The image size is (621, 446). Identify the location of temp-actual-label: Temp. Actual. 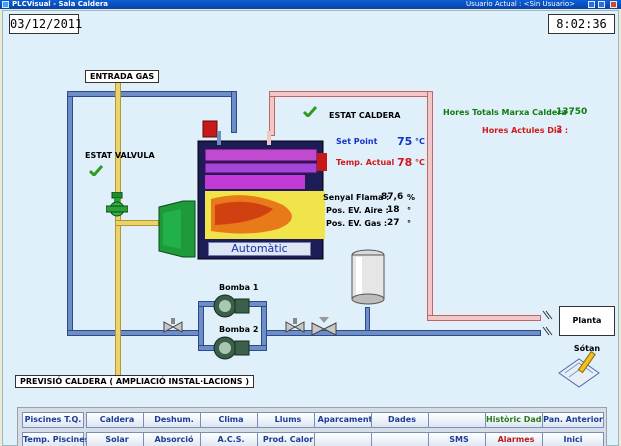
(365, 162).